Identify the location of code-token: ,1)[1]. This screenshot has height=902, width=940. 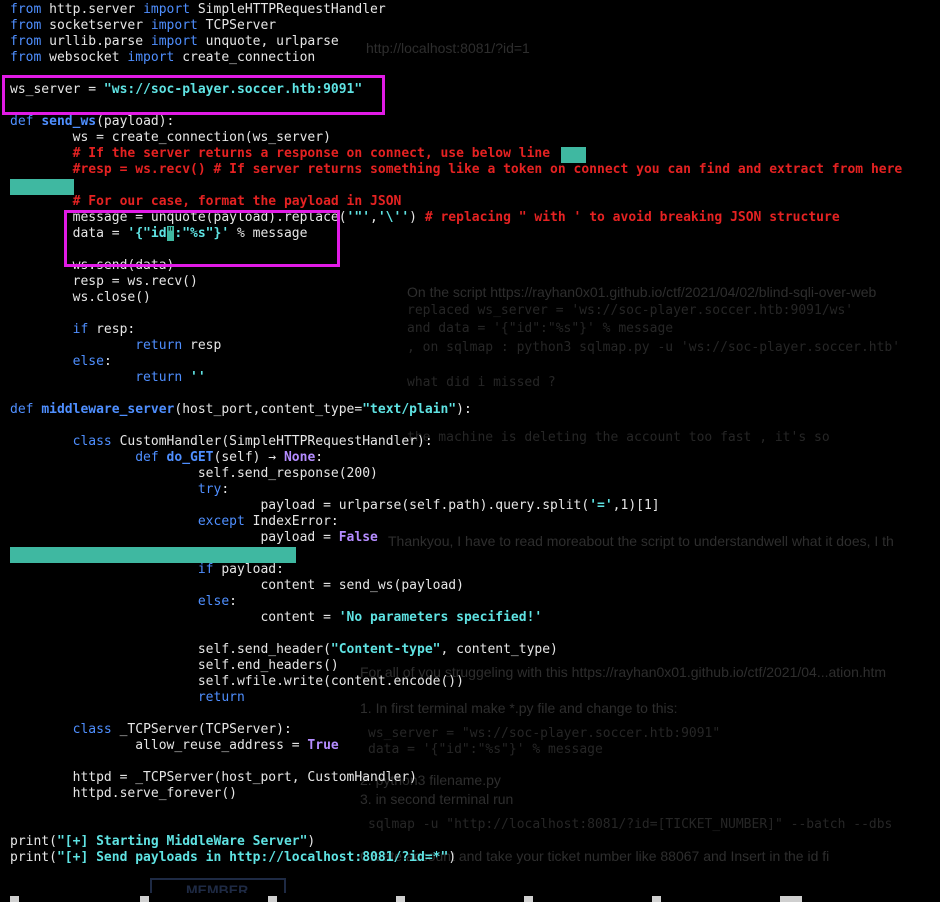
(636, 505).